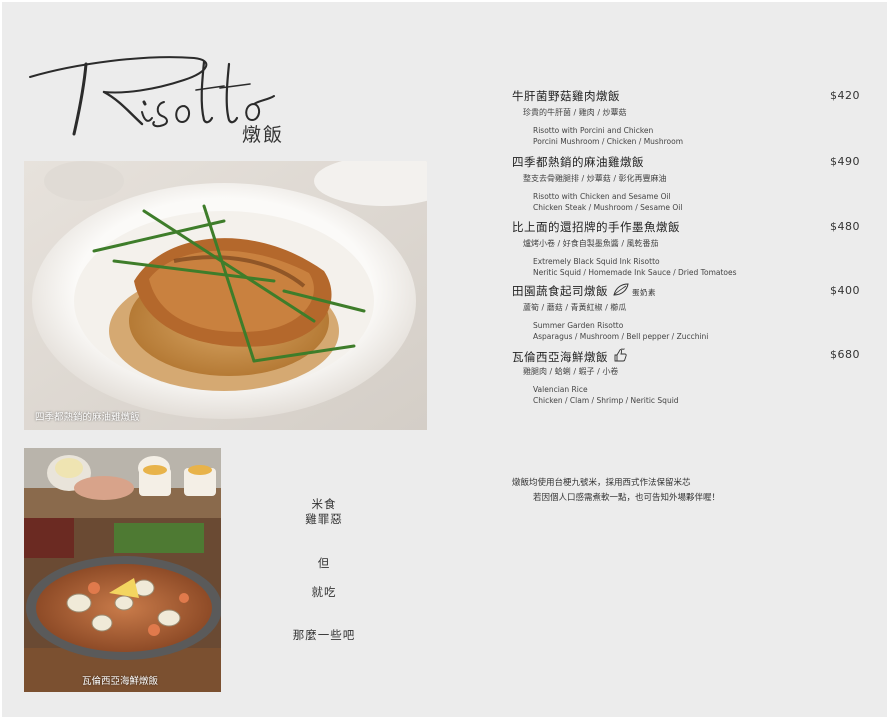 The width and height of the screenshot is (889, 719). What do you see at coordinates (845, 161) in the screenshot?
I see `menu-item-price: $490` at bounding box center [845, 161].